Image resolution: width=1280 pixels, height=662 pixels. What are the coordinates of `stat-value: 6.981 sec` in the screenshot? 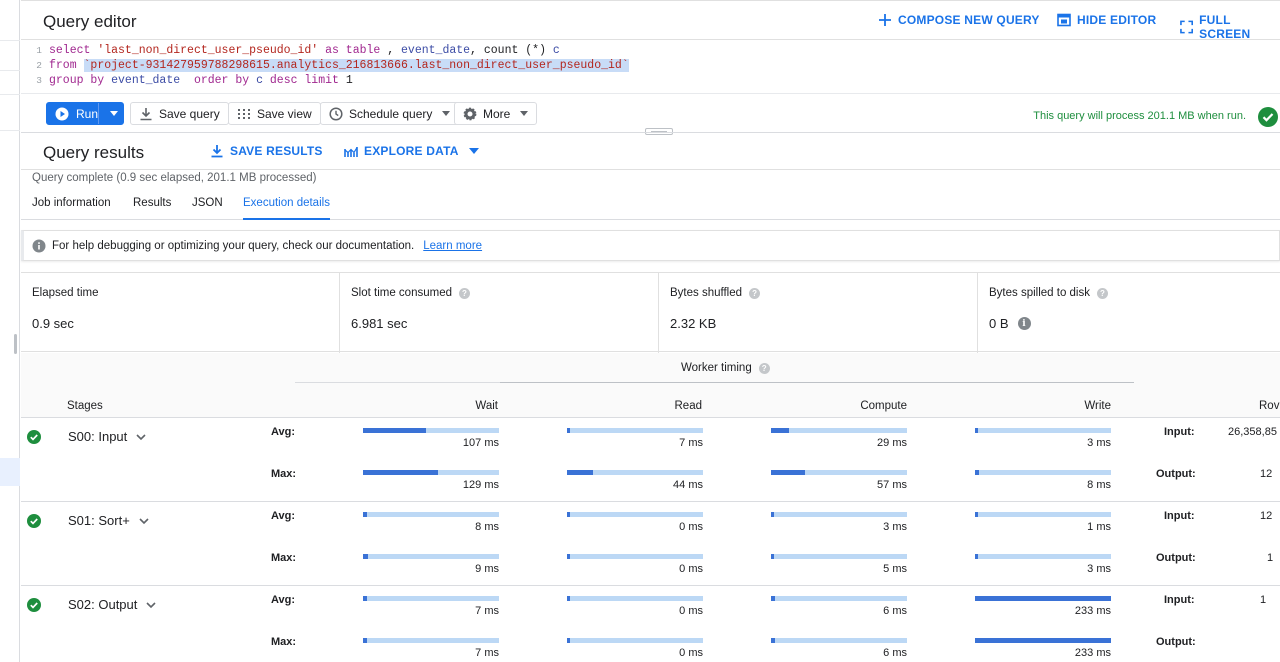 It's located at (379, 323).